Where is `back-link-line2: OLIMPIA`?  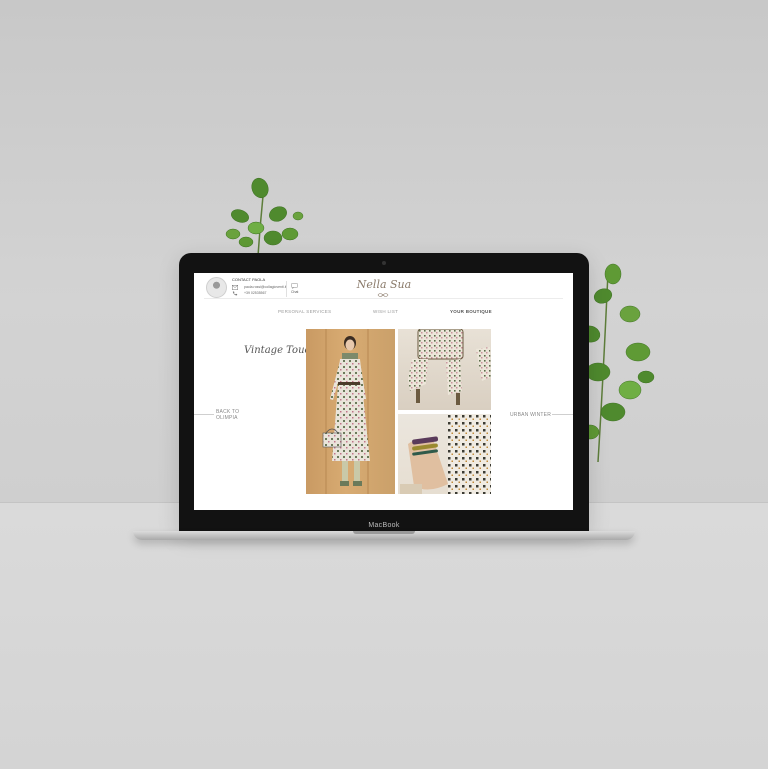 back-link-line2: OLIMPIA is located at coordinates (227, 418).